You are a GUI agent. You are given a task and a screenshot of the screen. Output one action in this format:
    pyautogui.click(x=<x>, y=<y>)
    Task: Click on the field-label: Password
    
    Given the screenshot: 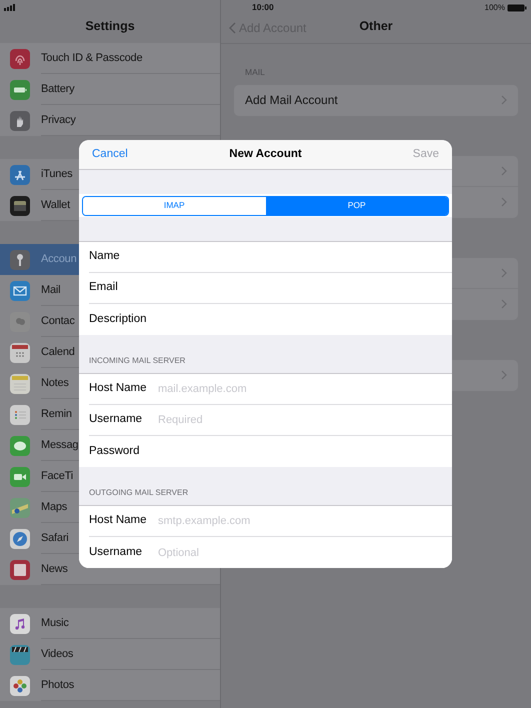 What is the action you would take?
    pyautogui.click(x=114, y=451)
    